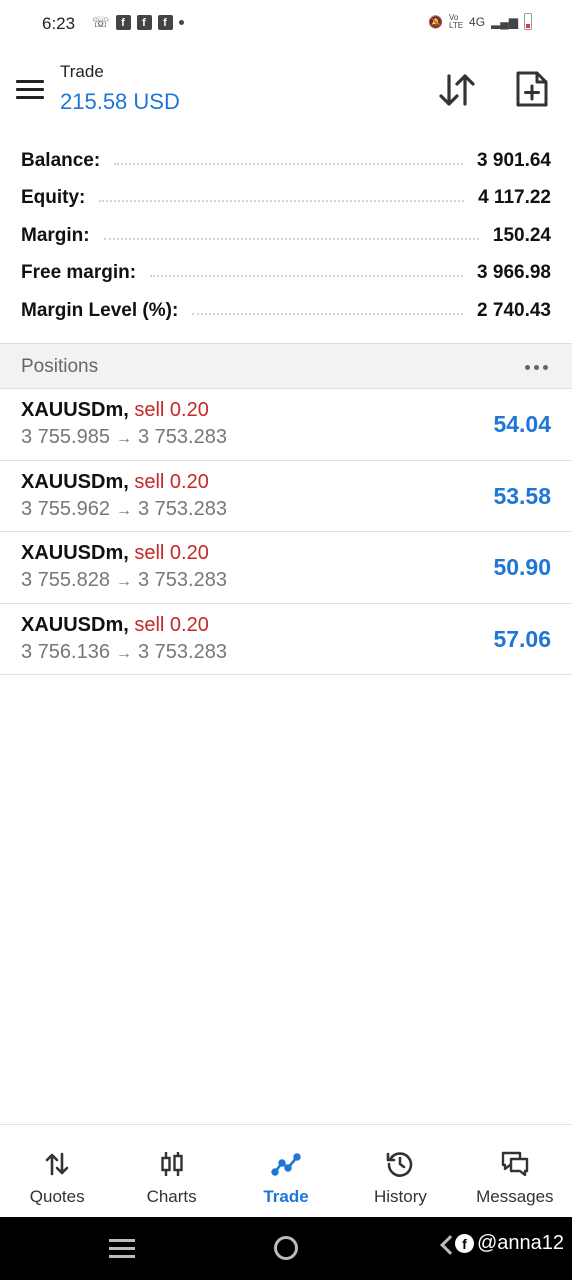  I want to click on summary-label: Free margin:, so click(79, 273).